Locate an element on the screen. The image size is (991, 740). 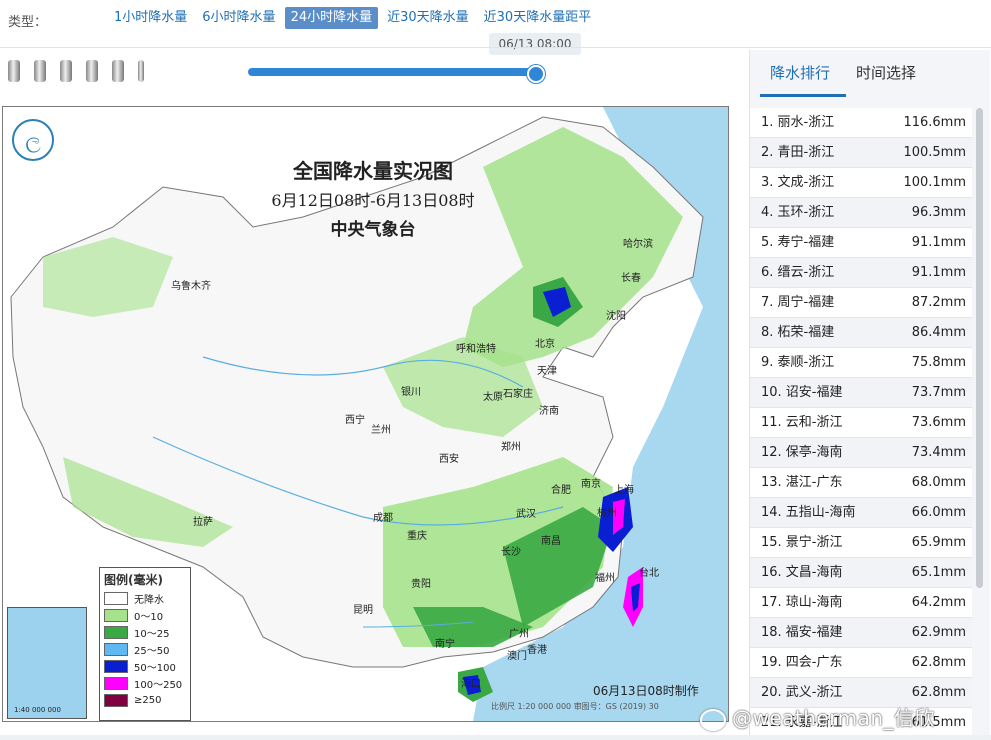
city-label: 长沙 is located at coordinates (511, 552).